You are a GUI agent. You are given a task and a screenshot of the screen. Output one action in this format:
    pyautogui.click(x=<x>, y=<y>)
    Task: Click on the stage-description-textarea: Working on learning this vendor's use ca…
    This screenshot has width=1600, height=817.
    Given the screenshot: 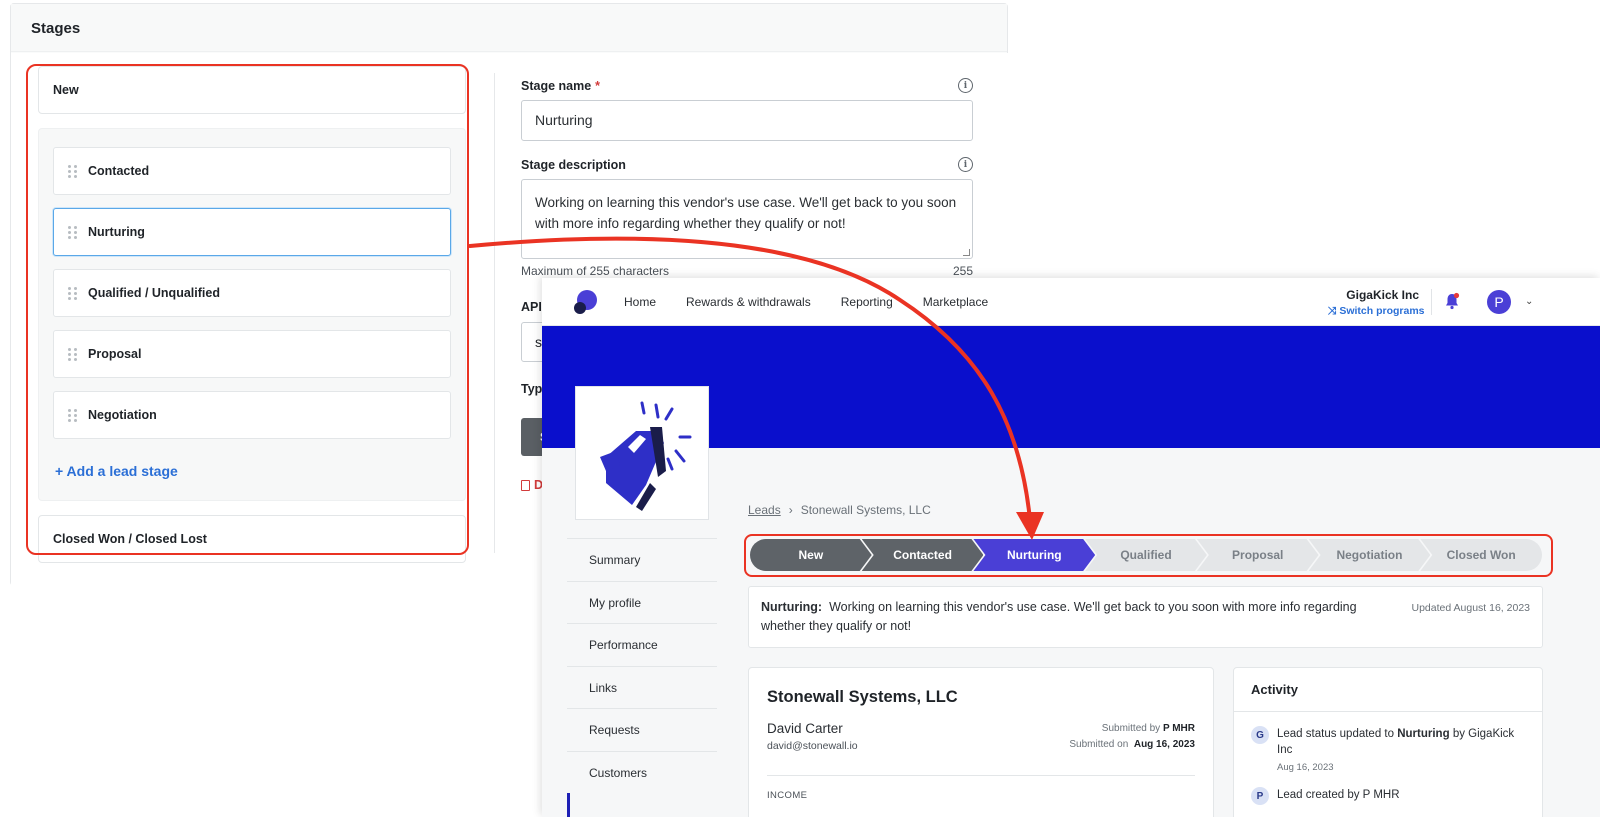 What is the action you would take?
    pyautogui.click(x=747, y=219)
    